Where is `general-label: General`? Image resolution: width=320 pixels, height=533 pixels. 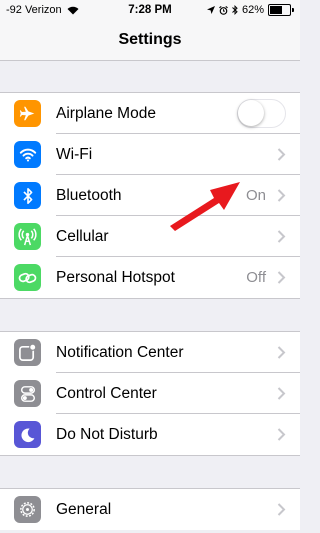
general-label: General is located at coordinates (84, 509).